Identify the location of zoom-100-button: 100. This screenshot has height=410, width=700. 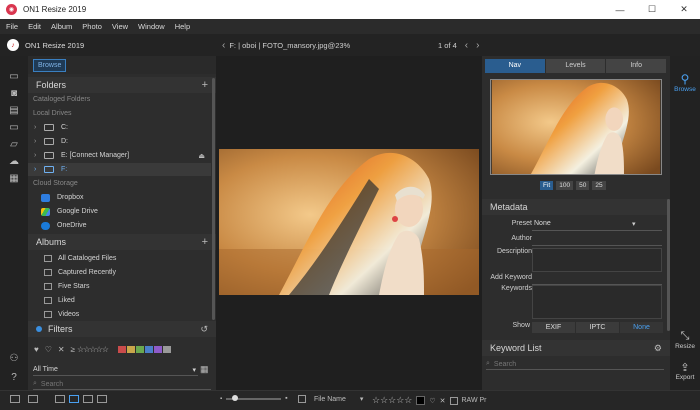
(565, 185).